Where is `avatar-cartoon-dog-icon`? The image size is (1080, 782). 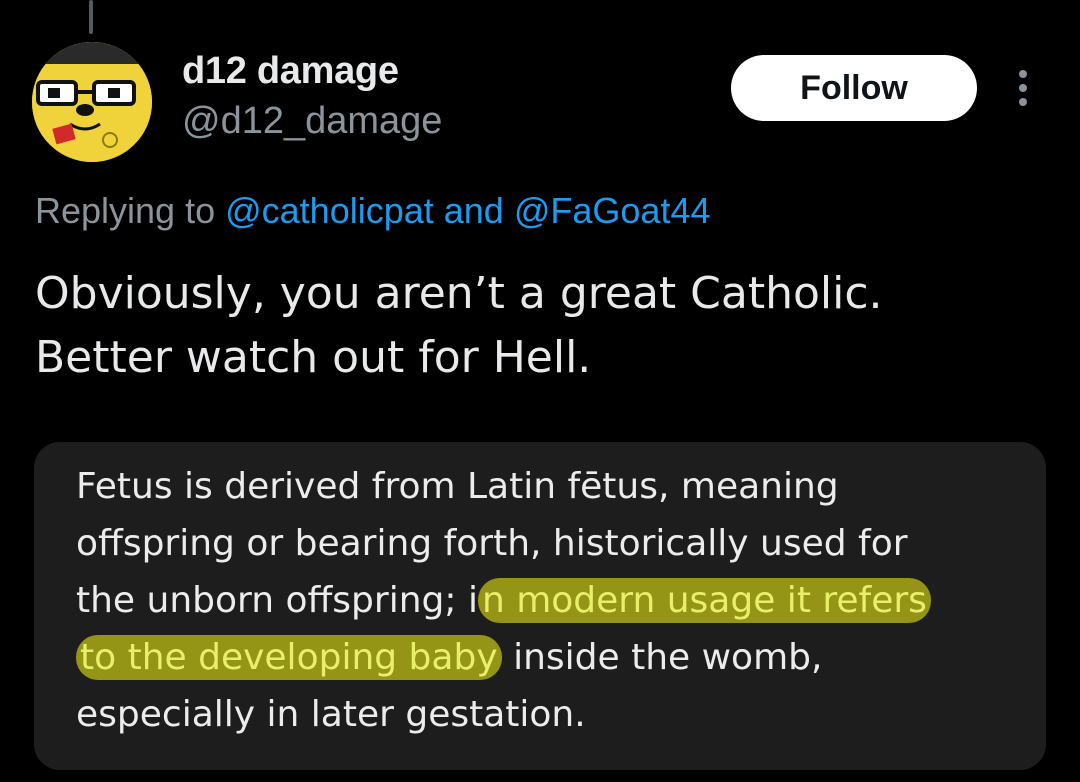
avatar-cartoon-dog-icon is located at coordinates (92, 102).